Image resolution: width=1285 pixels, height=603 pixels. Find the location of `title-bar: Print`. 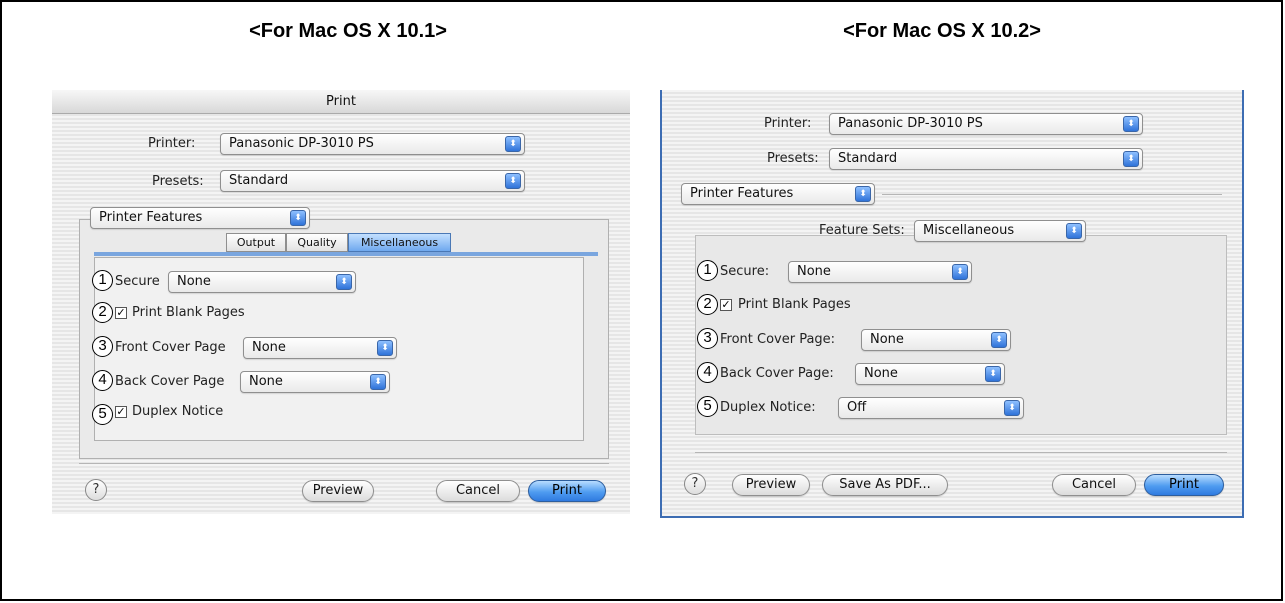

title-bar: Print is located at coordinates (341, 102).